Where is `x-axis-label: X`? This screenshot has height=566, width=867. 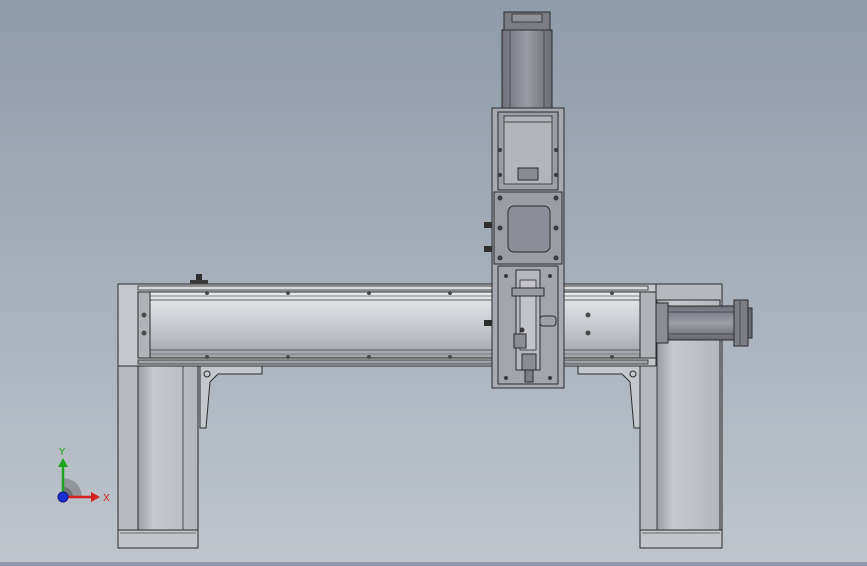
x-axis-label: X is located at coordinates (106, 498).